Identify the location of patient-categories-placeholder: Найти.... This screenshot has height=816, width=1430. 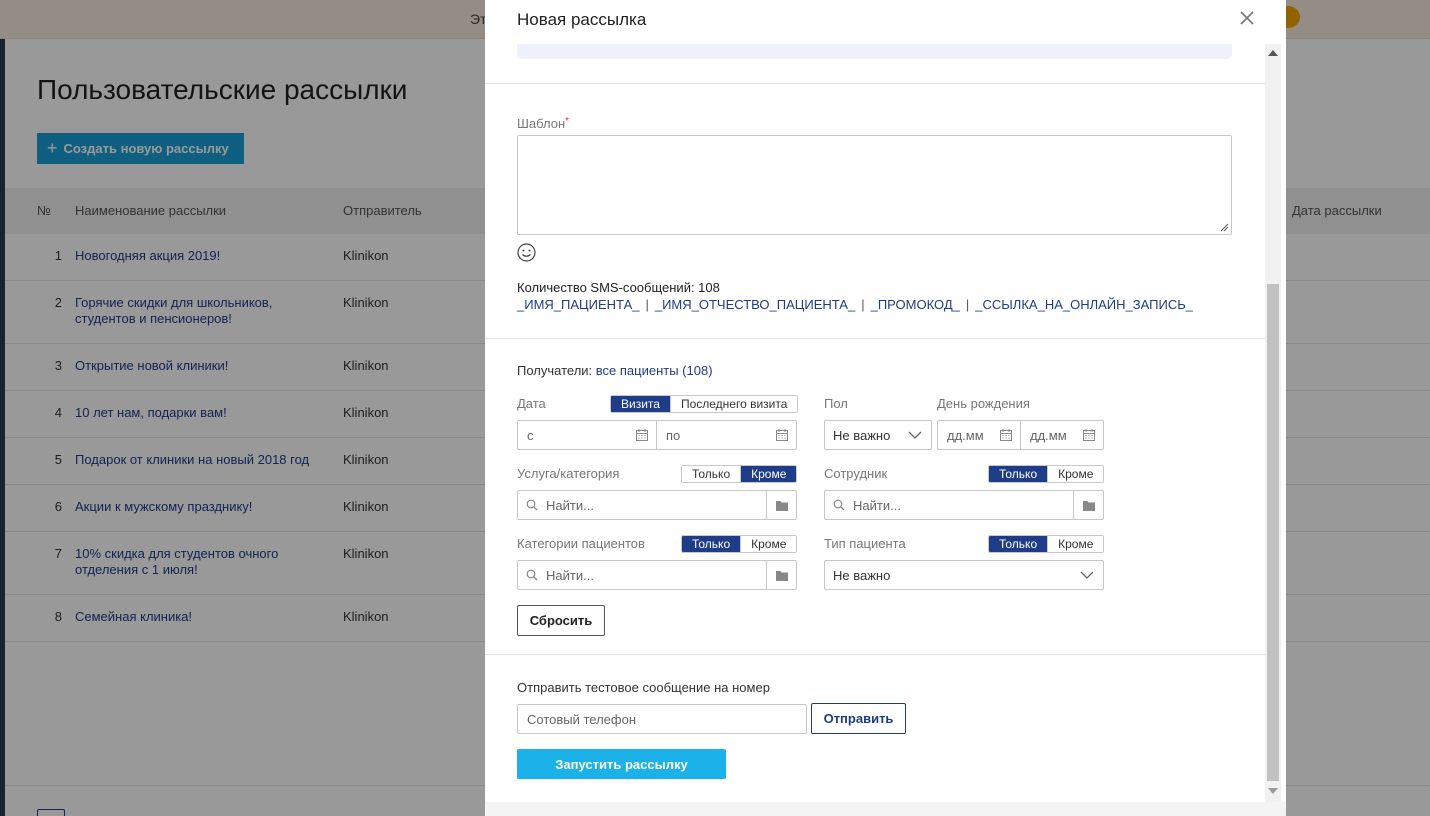
(570, 575).